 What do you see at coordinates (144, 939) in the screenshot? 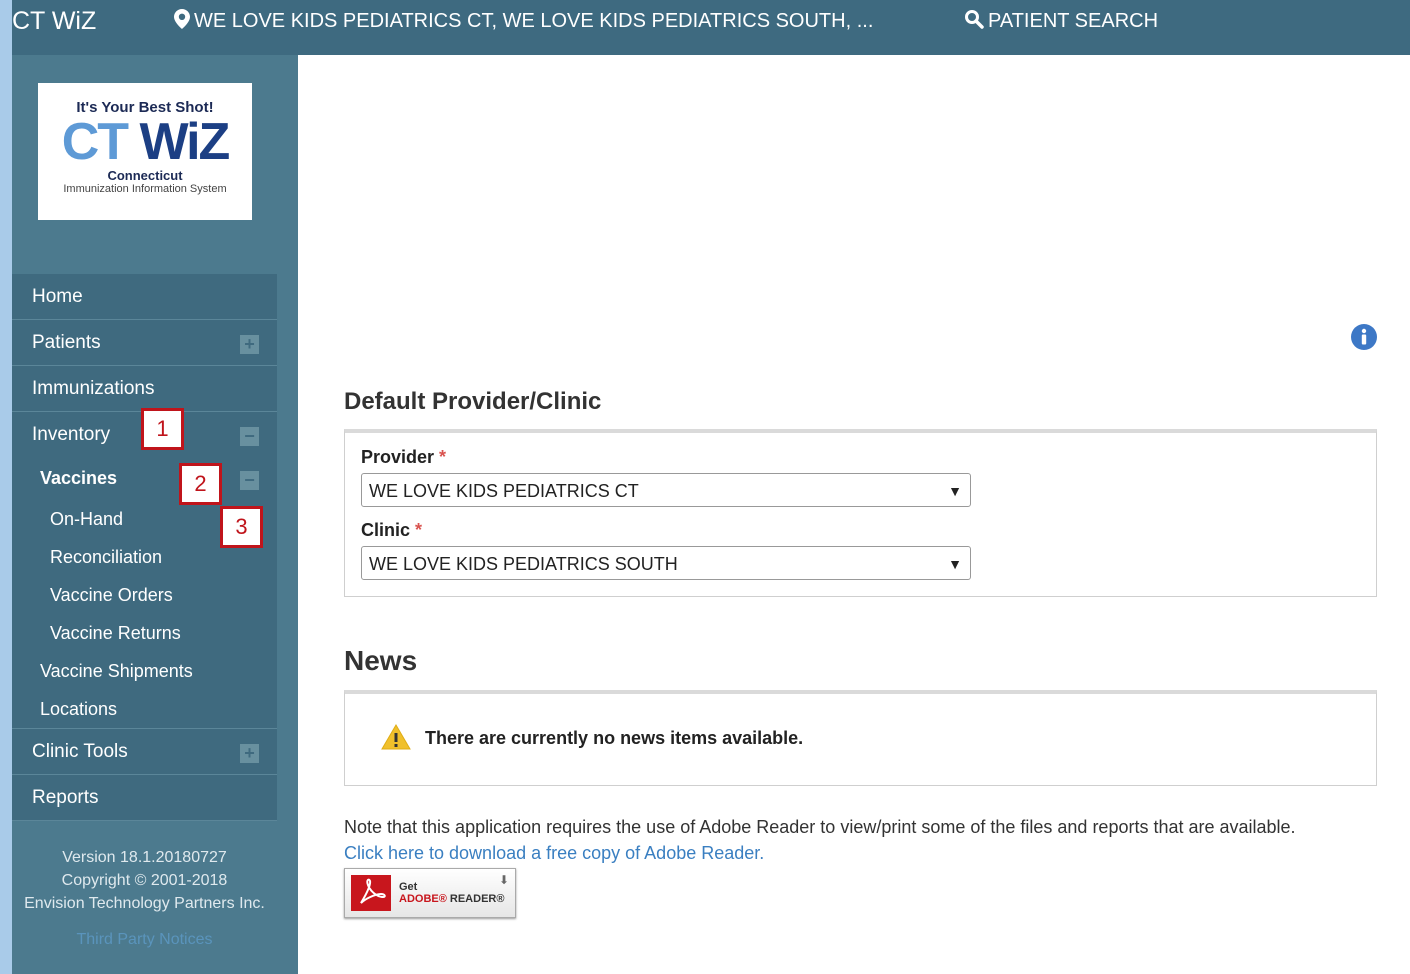
I see `third-party-notices-link: Third Party Notices` at bounding box center [144, 939].